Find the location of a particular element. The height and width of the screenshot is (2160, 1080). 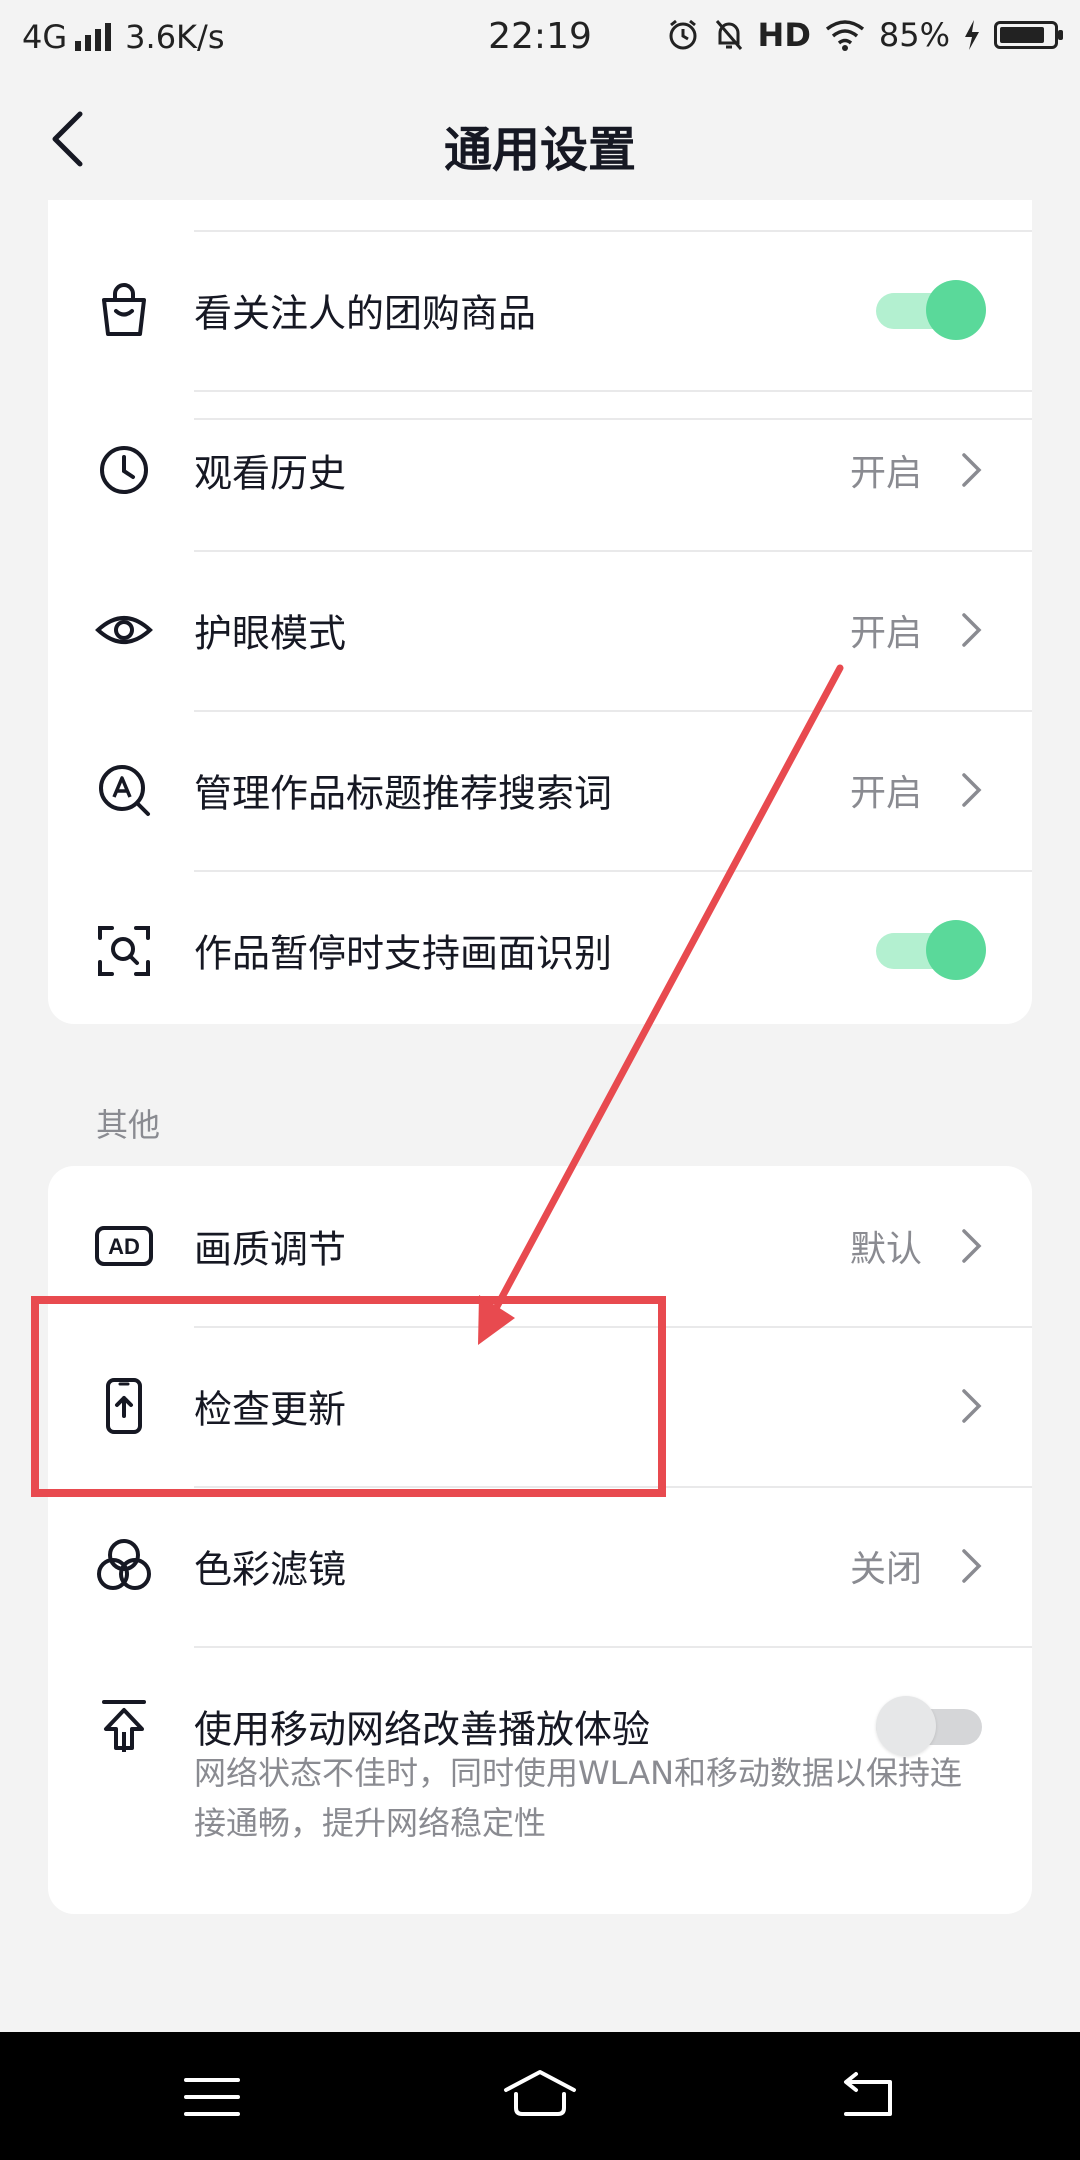

setting-row-pause-recognition: 作品暂停时支持画面识别 is located at coordinates (540, 947).